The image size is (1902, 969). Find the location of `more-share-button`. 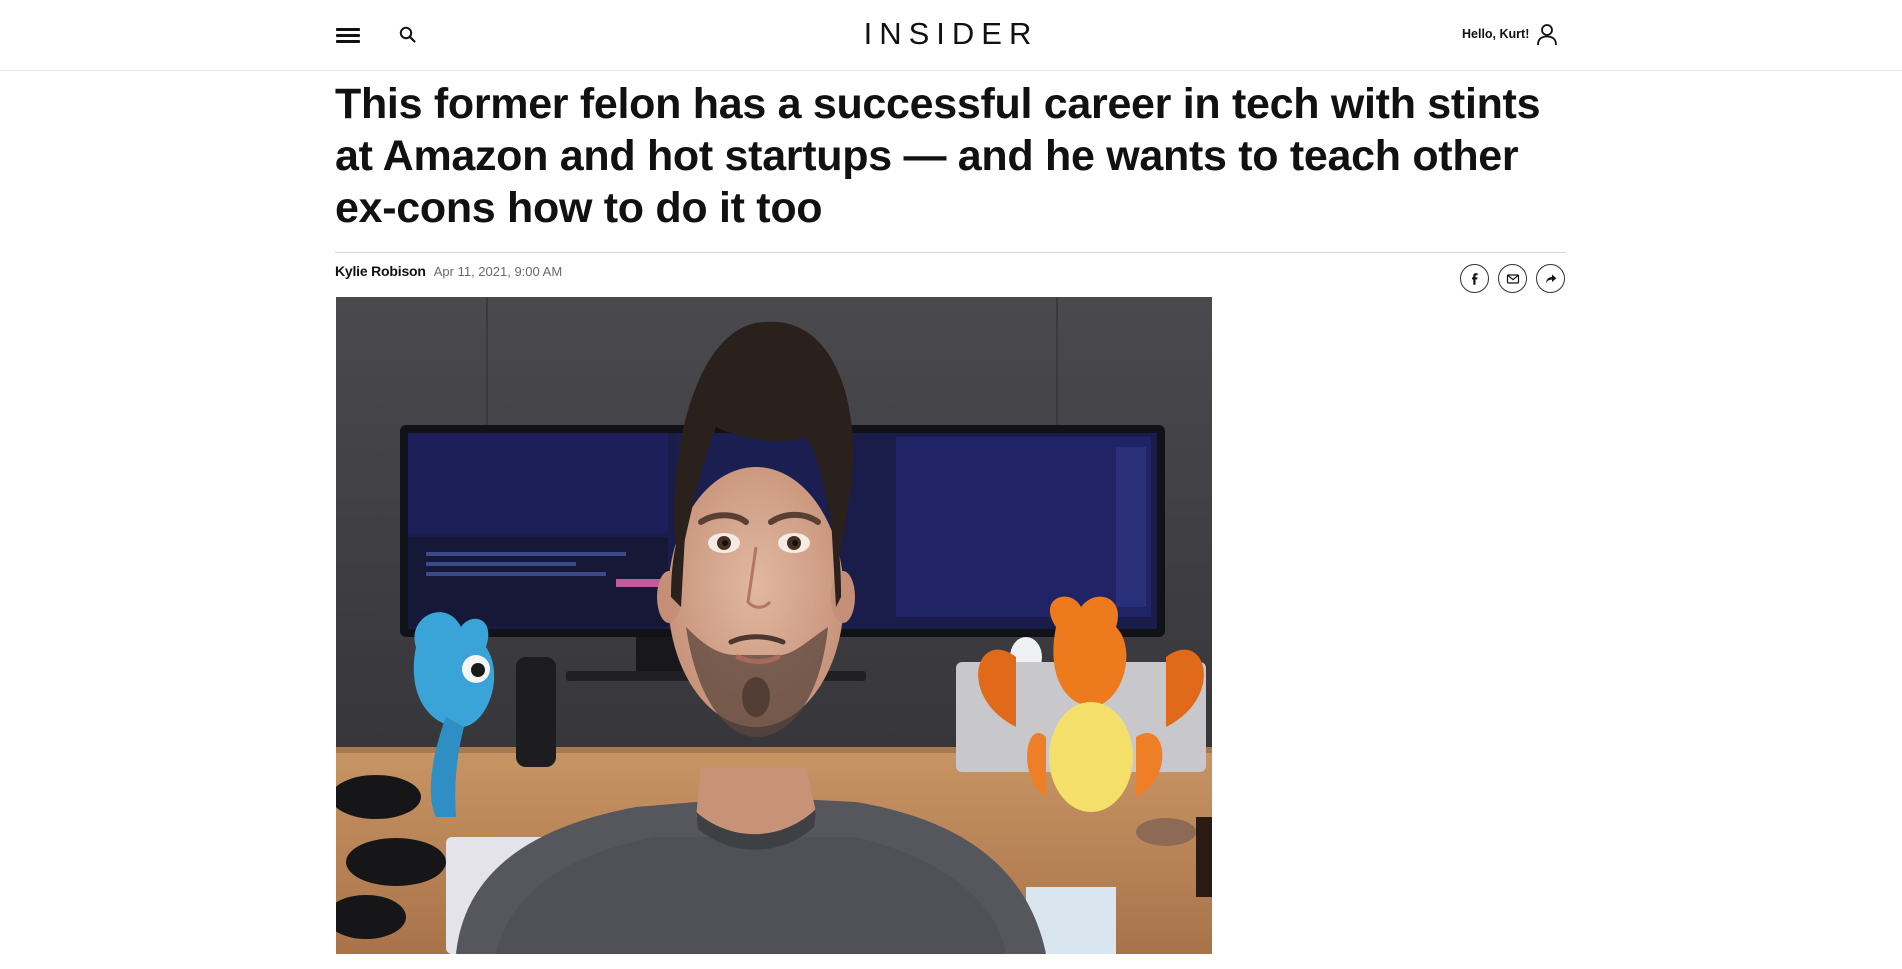

more-share-button is located at coordinates (1550, 278).